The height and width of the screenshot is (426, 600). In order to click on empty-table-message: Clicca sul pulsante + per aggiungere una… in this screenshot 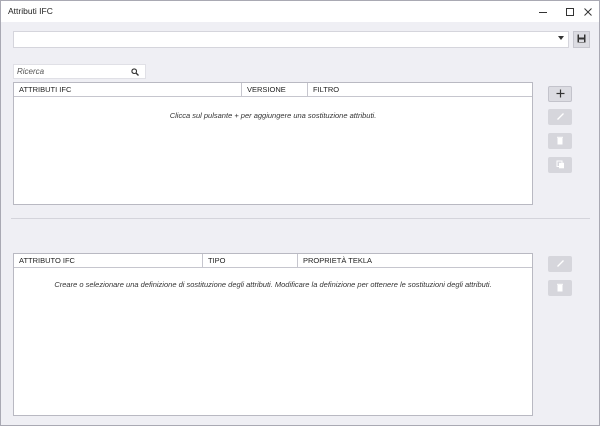, I will do `click(273, 115)`.